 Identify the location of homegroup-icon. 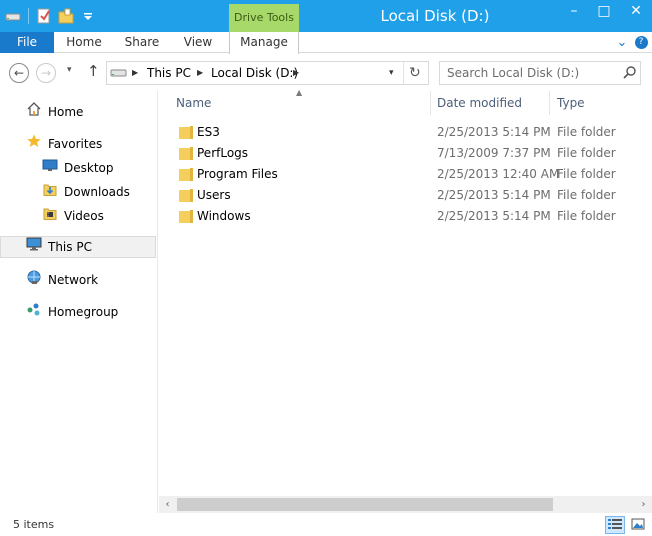
(34, 312).